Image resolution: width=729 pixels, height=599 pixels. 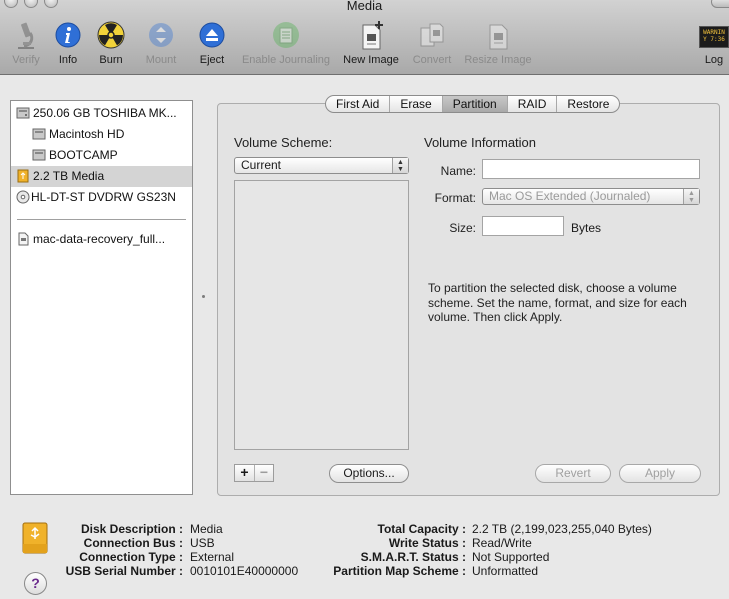 I want to click on mount-label: Mount, so click(x=161, y=60).